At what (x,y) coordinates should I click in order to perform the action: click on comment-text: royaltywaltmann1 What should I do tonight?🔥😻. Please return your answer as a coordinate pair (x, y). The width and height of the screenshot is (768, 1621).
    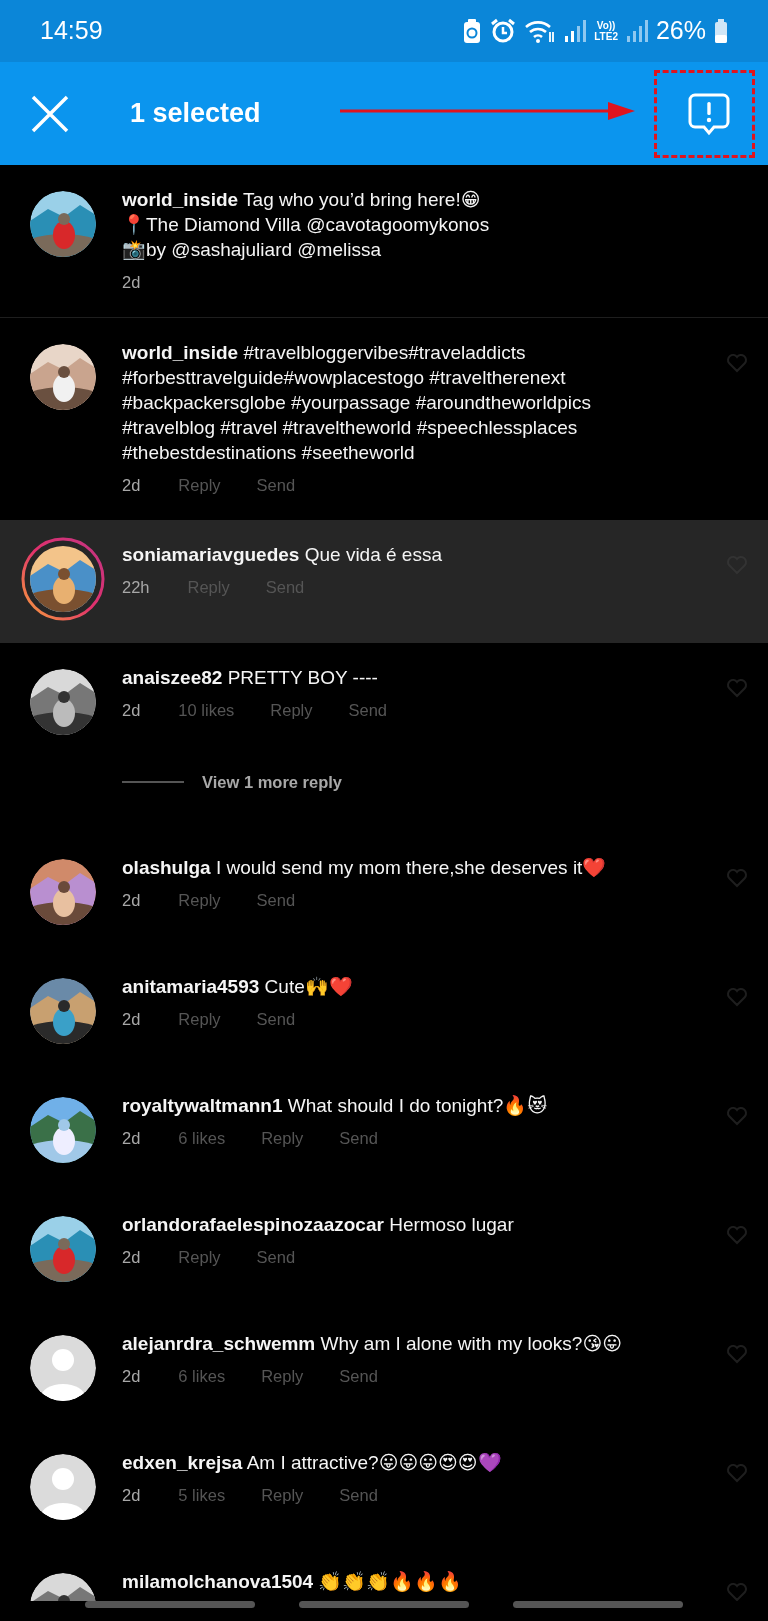
    Looking at the image, I should click on (335, 1106).